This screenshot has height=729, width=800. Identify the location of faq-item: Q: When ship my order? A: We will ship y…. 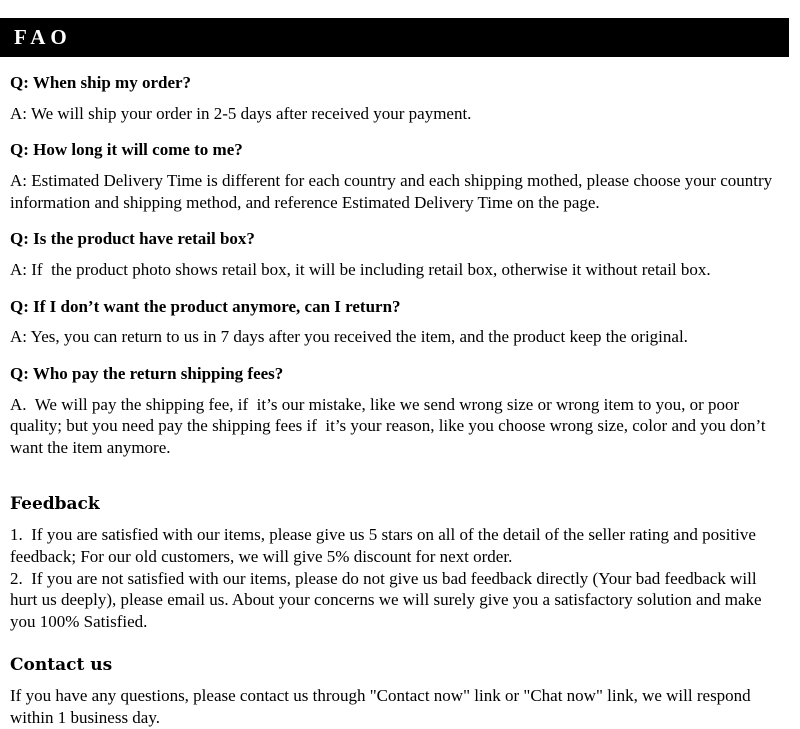
(399, 98).